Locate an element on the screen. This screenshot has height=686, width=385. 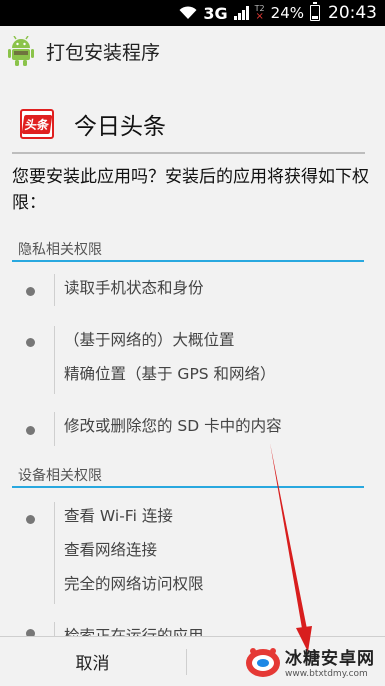
watermark-title: 冰糖安卓网 is located at coordinates (330, 658).